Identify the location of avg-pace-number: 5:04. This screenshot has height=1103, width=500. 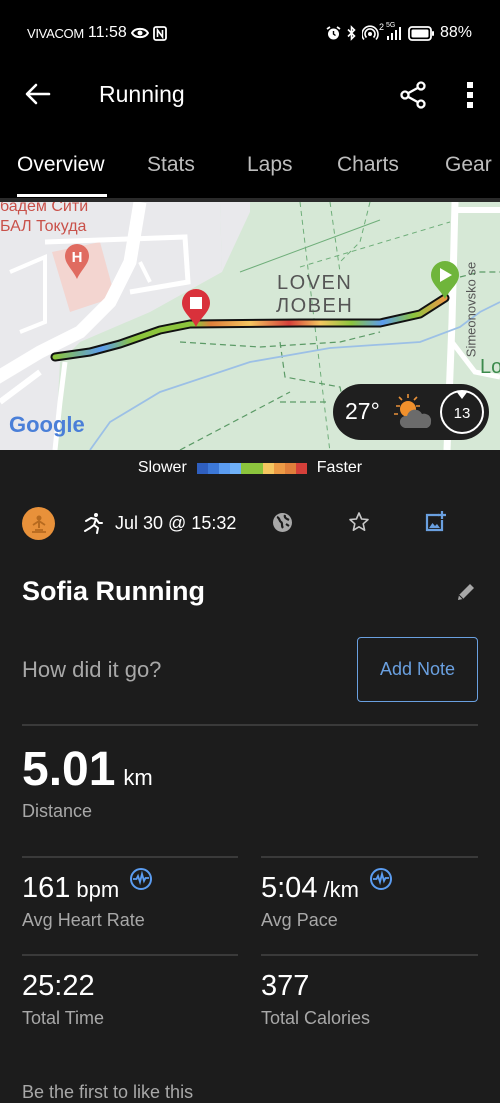
(289, 888).